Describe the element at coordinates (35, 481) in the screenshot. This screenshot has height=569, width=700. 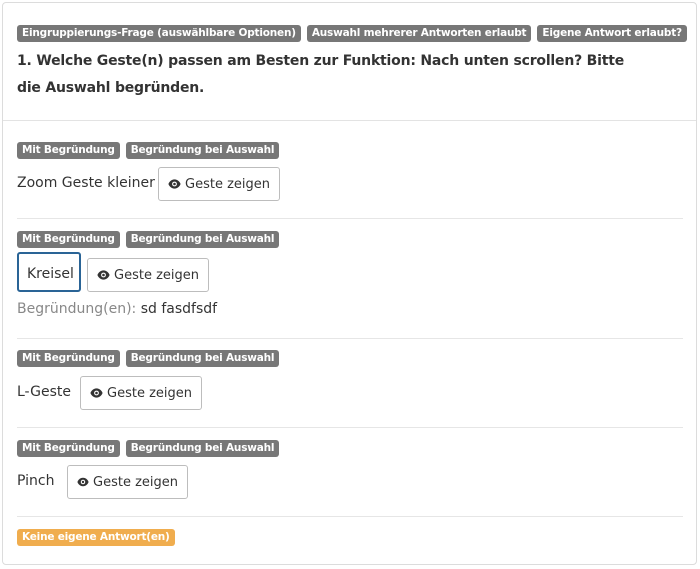
I see `option-label-pinch: Pinch` at that location.